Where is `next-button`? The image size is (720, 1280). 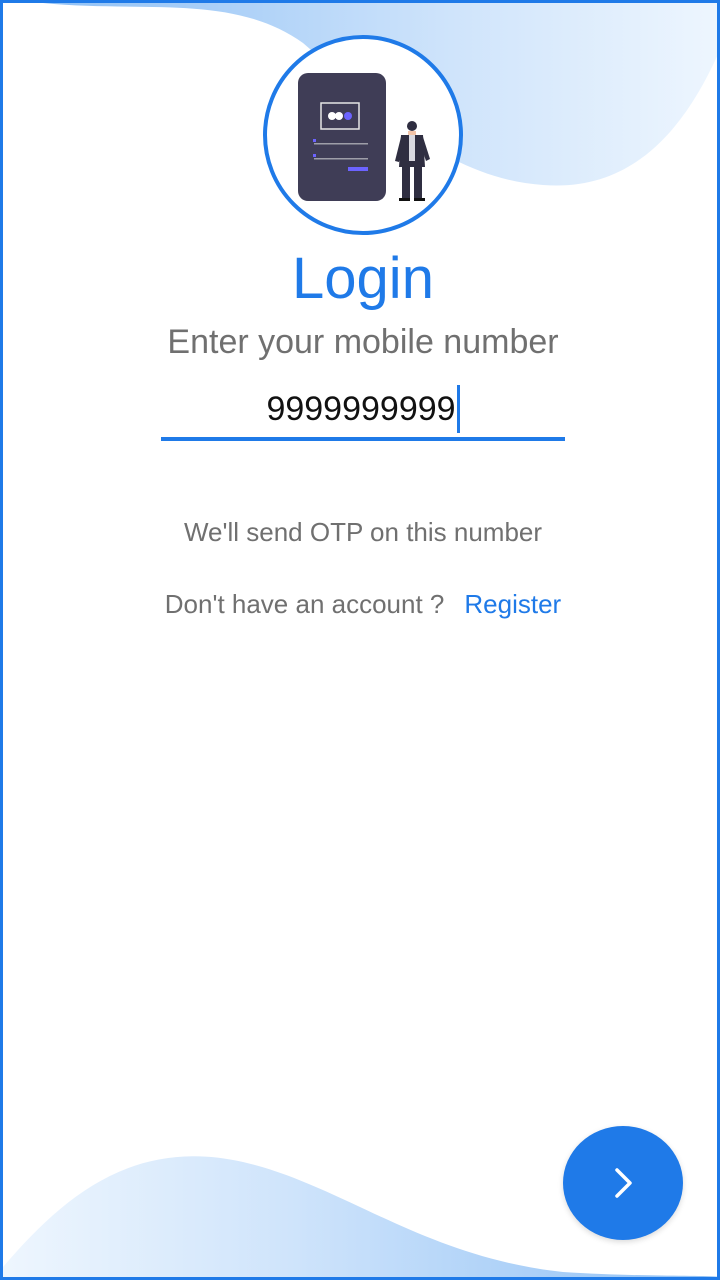
next-button is located at coordinates (623, 1183).